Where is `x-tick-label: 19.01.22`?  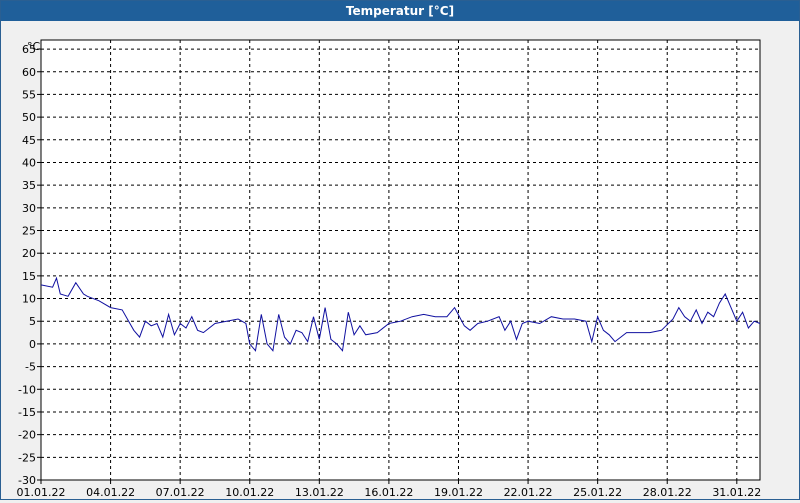 x-tick-label: 19.01.22 is located at coordinates (458, 492).